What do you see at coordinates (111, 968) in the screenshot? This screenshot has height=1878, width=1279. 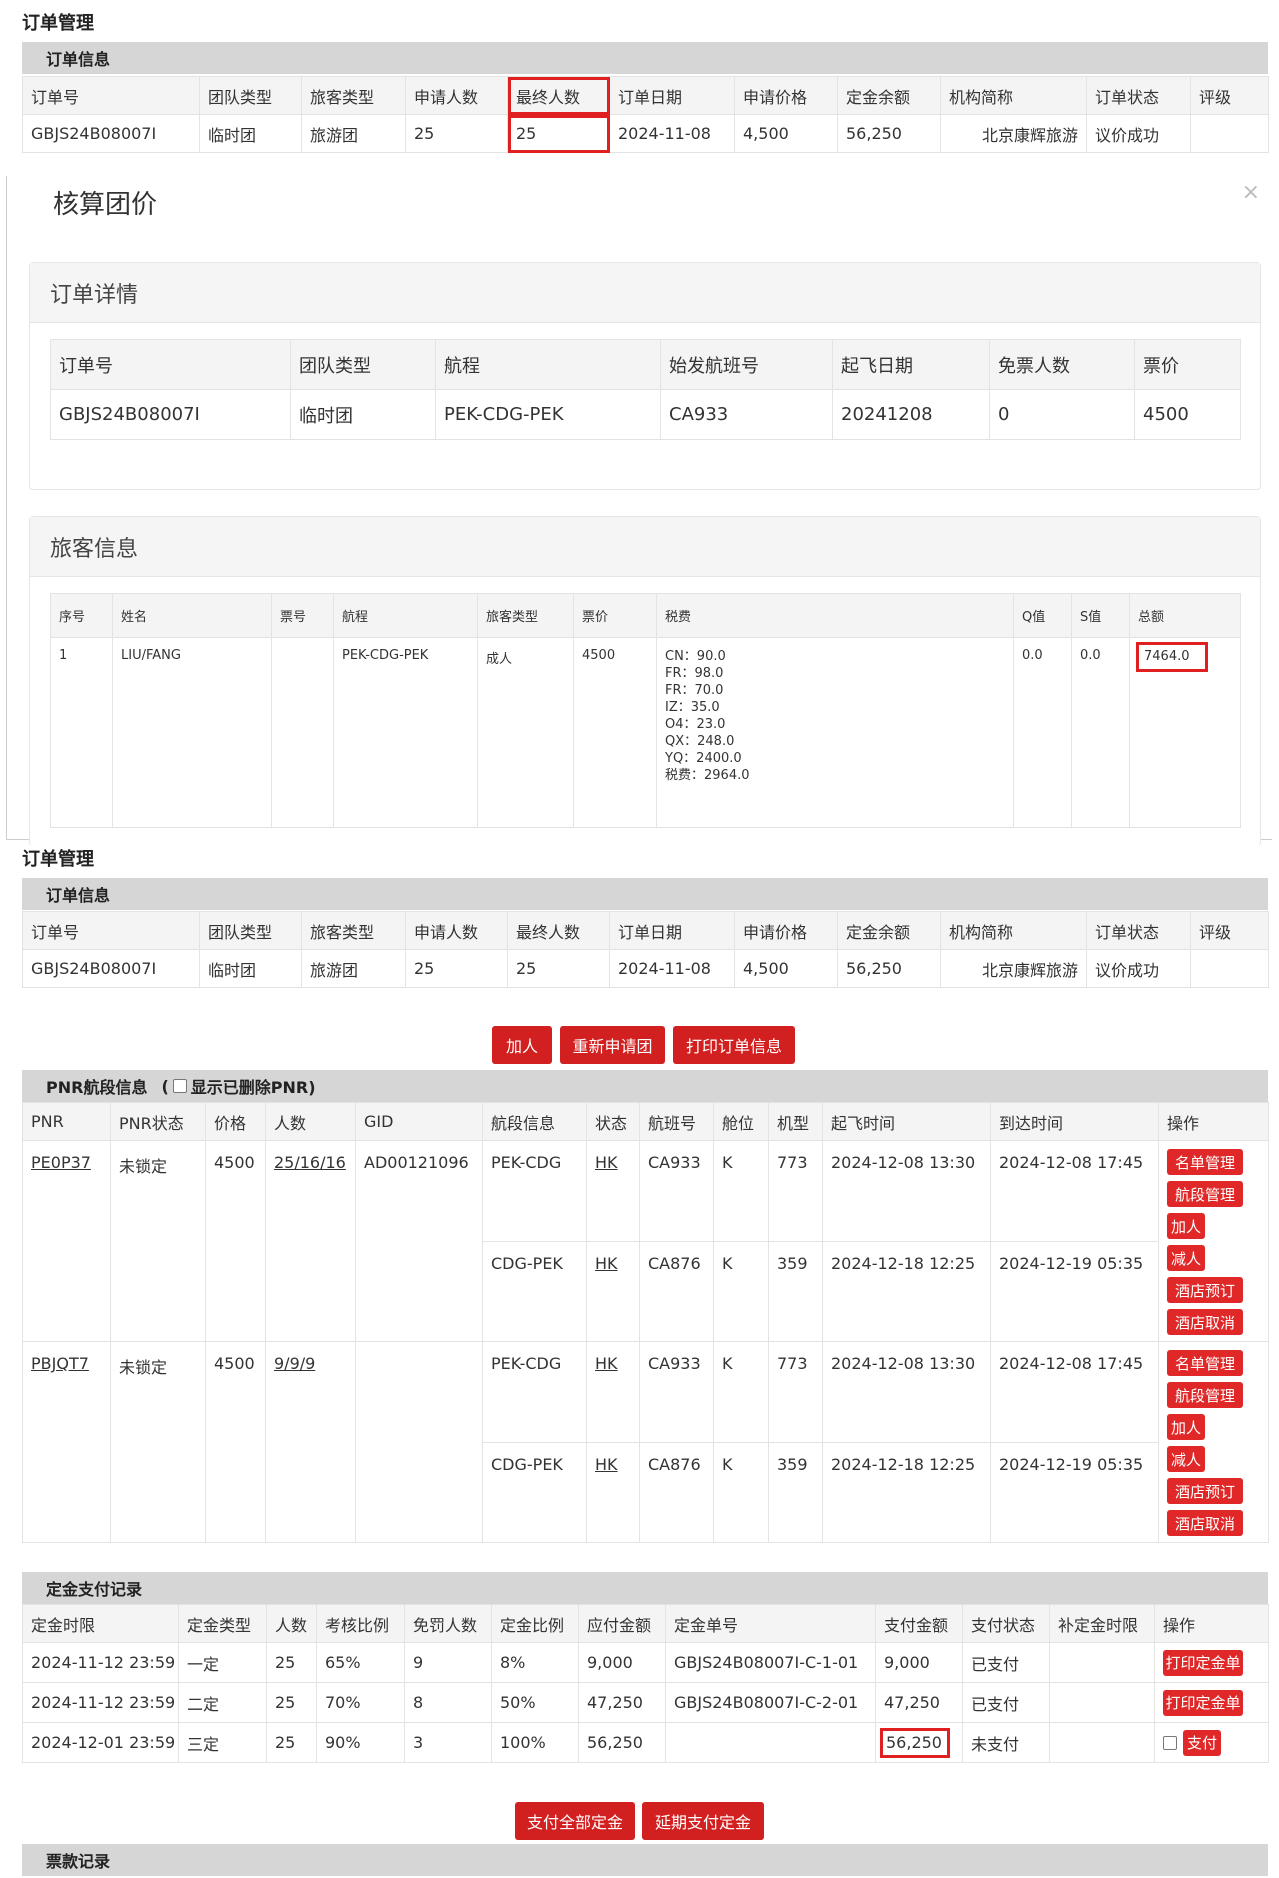 I see `order-cell: GBJS24B08007I` at bounding box center [111, 968].